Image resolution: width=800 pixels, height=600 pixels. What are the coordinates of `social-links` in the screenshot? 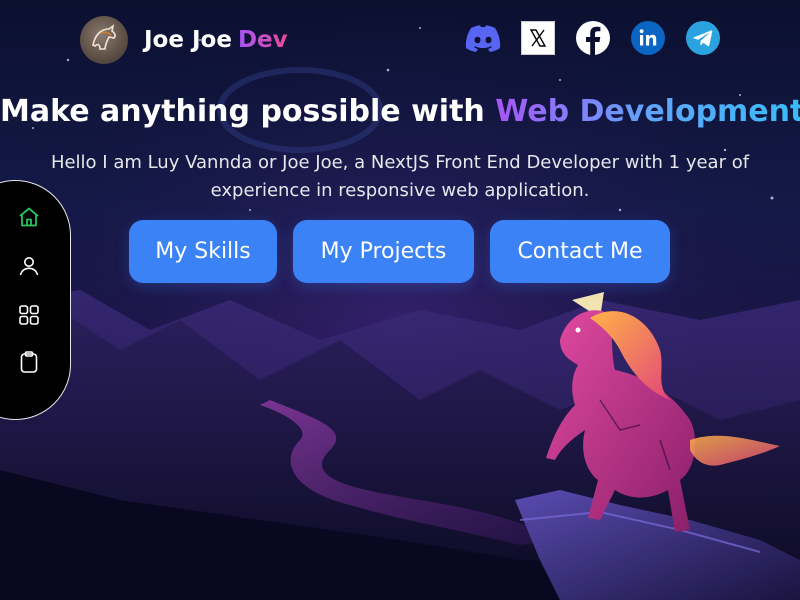 It's located at (593, 40).